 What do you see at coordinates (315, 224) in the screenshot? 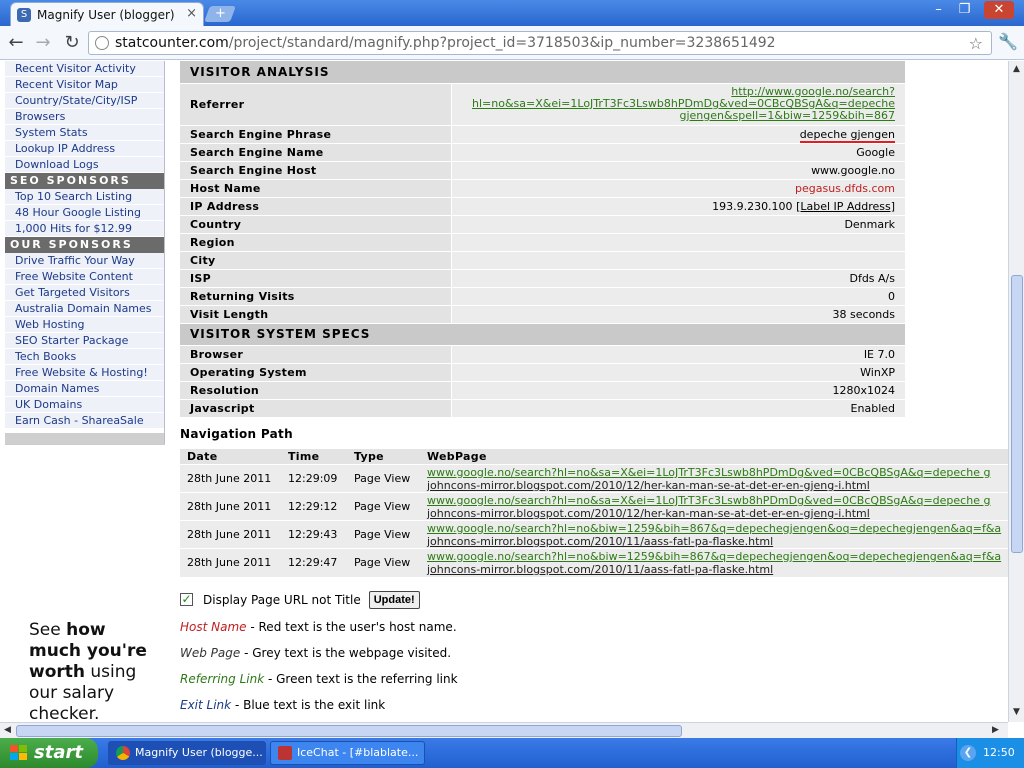
I see `analysis-label: Country` at bounding box center [315, 224].